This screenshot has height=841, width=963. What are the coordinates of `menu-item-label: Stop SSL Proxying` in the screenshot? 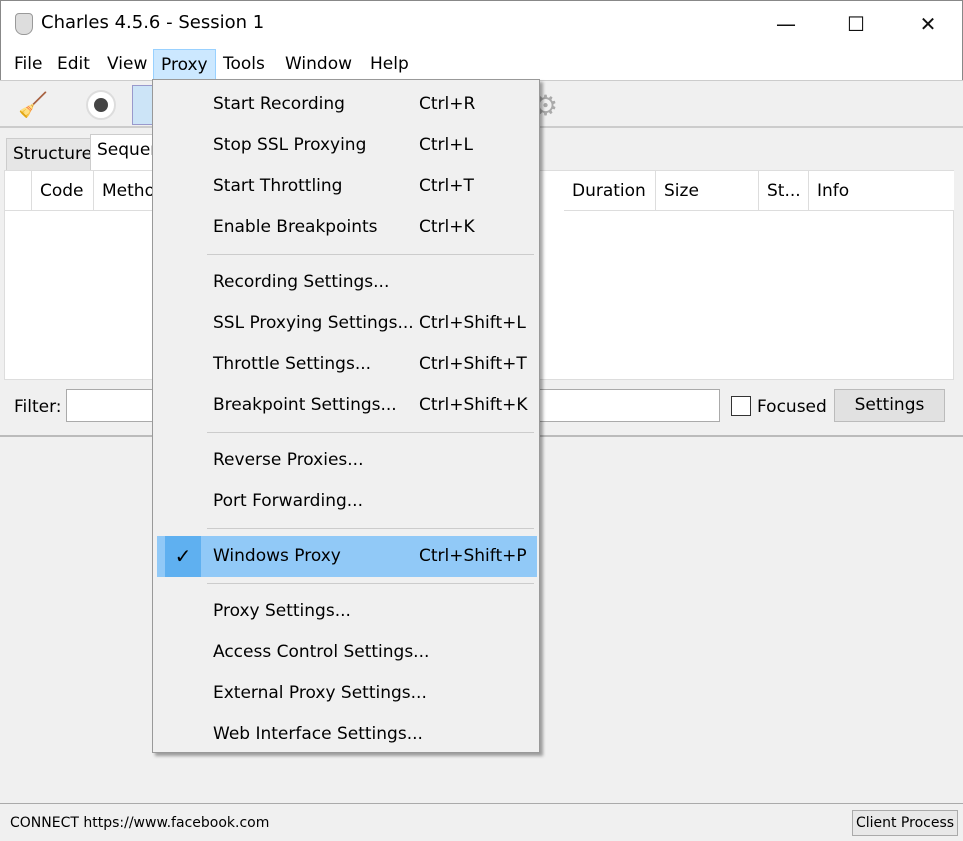 It's located at (290, 145).